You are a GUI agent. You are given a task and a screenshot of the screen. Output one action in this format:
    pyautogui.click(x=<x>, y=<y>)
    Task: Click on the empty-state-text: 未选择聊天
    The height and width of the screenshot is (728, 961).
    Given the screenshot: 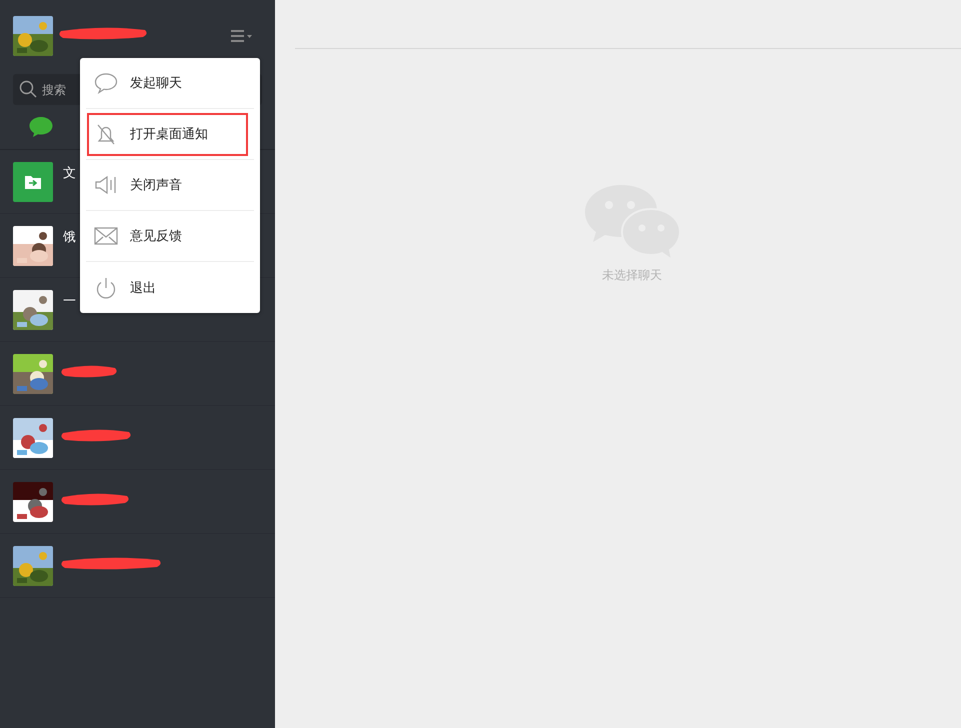 What is the action you would take?
    pyautogui.click(x=632, y=275)
    